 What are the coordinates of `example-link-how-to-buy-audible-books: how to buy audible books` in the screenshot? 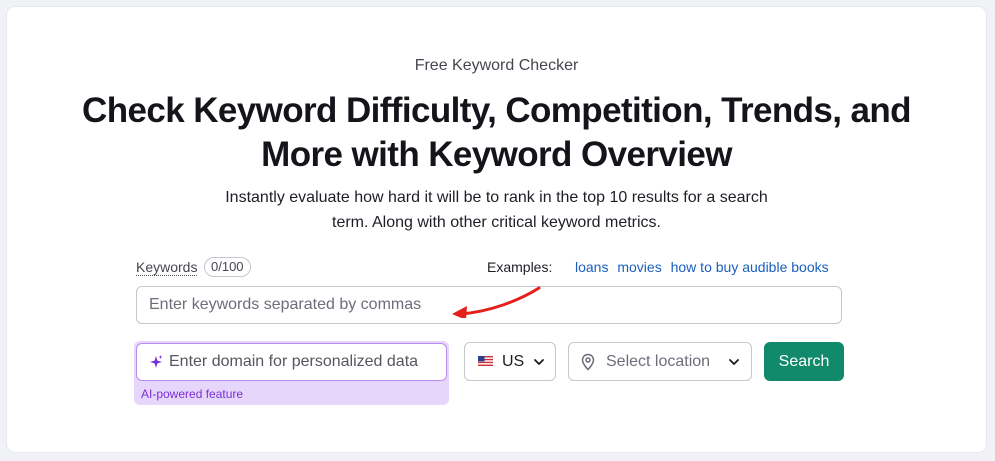 It's located at (750, 267).